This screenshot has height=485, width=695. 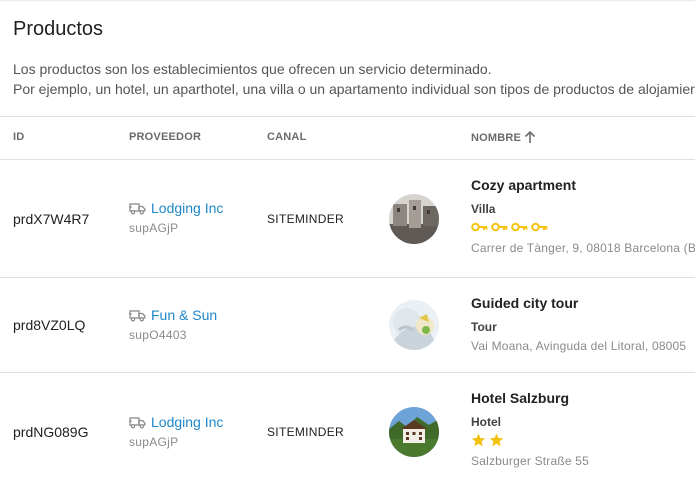 What do you see at coordinates (530, 398) in the screenshot?
I see `product-name: Hotel Salzburg` at bounding box center [530, 398].